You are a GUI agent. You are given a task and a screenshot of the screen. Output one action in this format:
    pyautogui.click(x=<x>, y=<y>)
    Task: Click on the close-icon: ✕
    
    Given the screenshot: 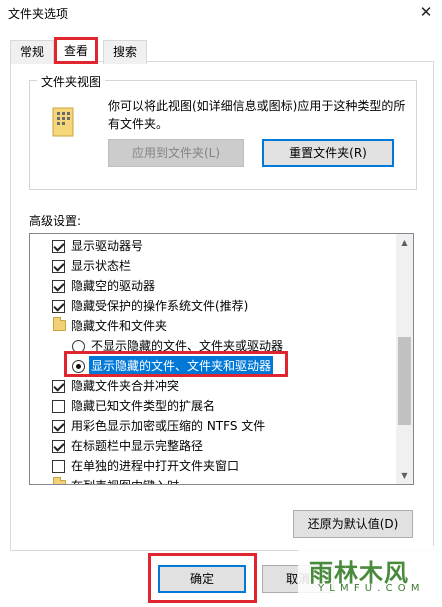 What is the action you would take?
    pyautogui.click(x=426, y=12)
    